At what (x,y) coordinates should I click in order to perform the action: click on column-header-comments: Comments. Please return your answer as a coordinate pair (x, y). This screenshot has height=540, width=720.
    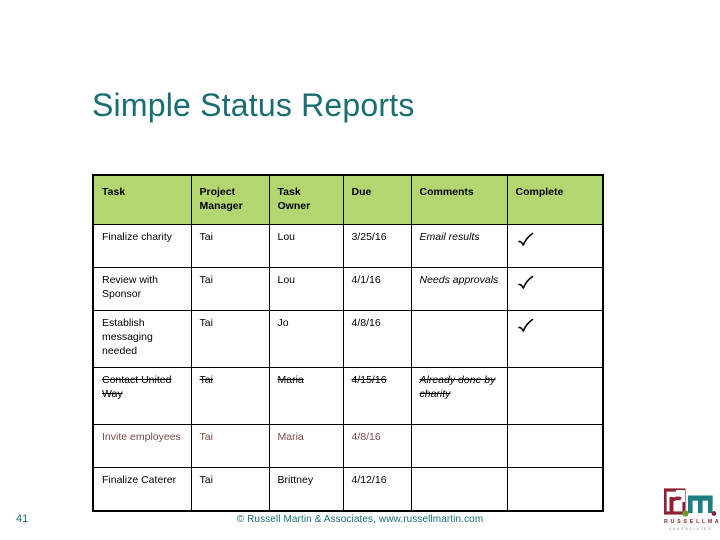
    Looking at the image, I should click on (459, 199).